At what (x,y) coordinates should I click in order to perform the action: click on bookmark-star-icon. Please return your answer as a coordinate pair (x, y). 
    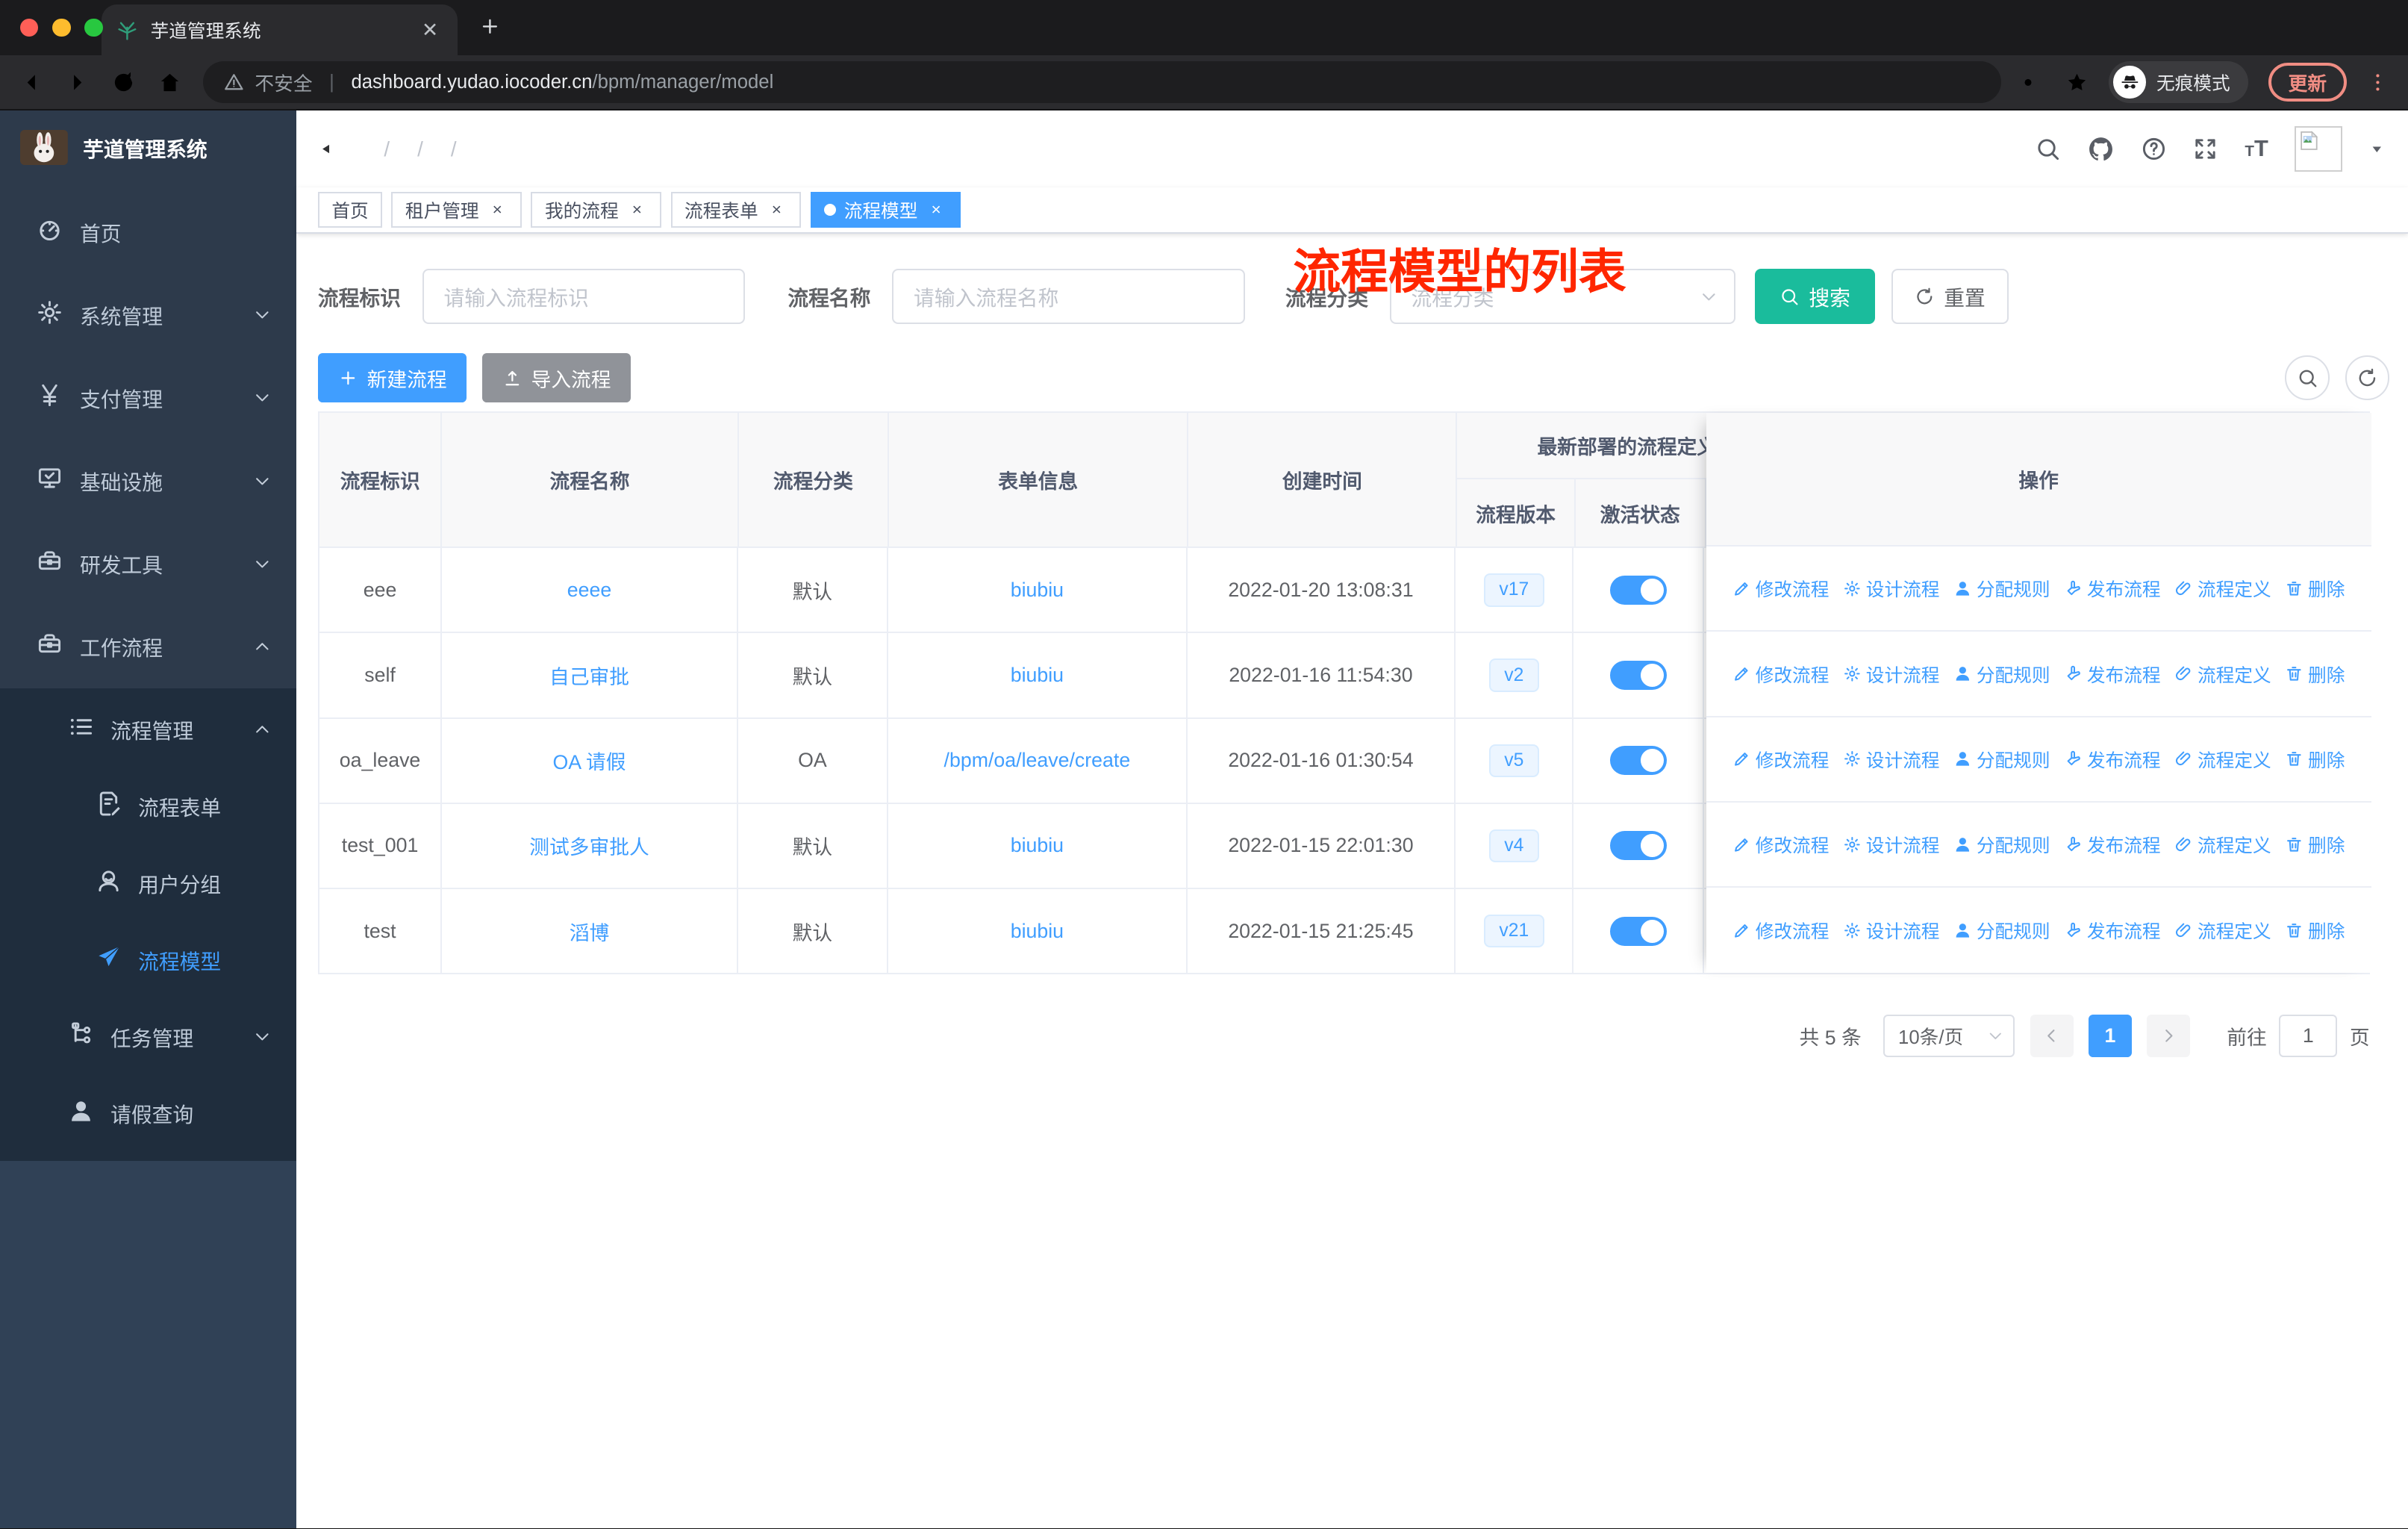
    Looking at the image, I should click on (2077, 82).